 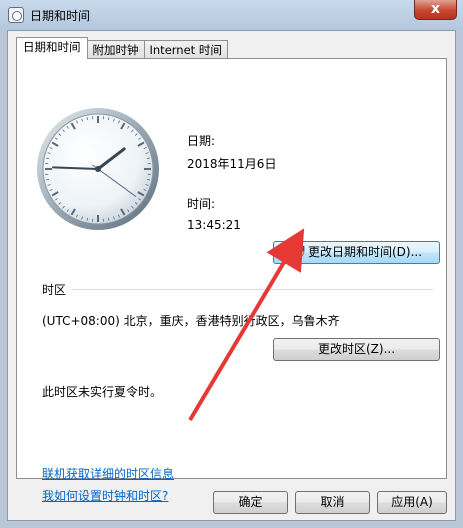 What do you see at coordinates (252, 289) in the screenshot?
I see `group-divider` at bounding box center [252, 289].